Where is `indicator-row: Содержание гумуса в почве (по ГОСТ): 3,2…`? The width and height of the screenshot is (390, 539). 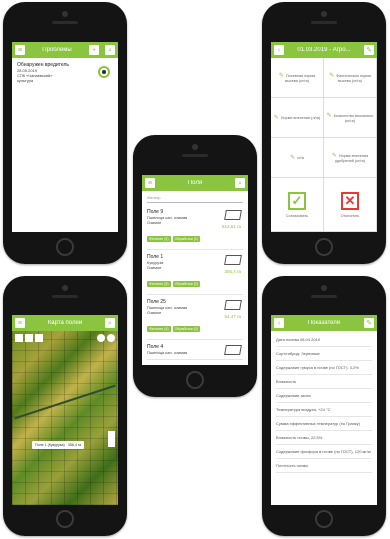 indicator-row: Содержание гумуса в почве (по ГОСТ): 3,2… is located at coordinates (324, 368).